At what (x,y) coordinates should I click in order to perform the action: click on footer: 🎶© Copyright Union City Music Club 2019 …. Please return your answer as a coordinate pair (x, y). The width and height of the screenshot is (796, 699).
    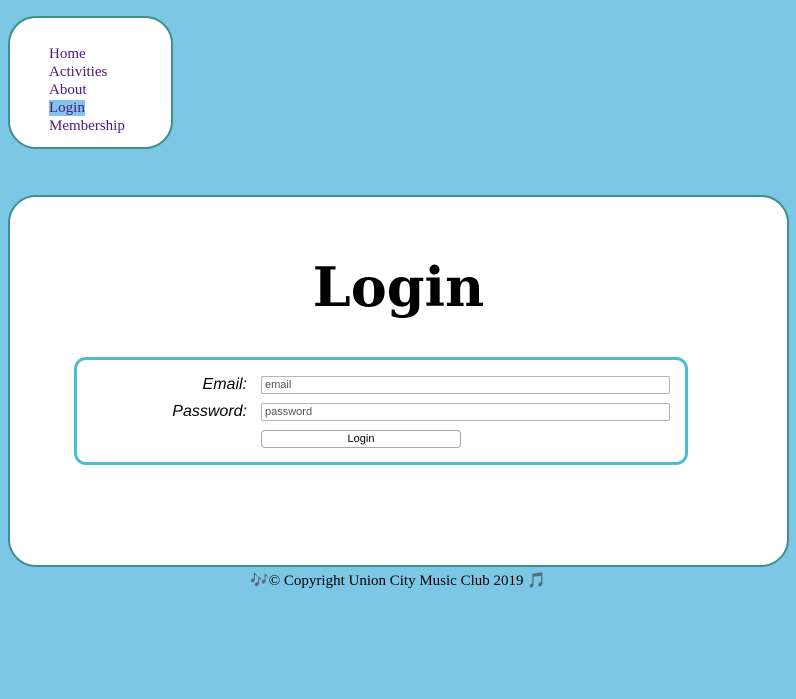
    Looking at the image, I should click on (398, 580).